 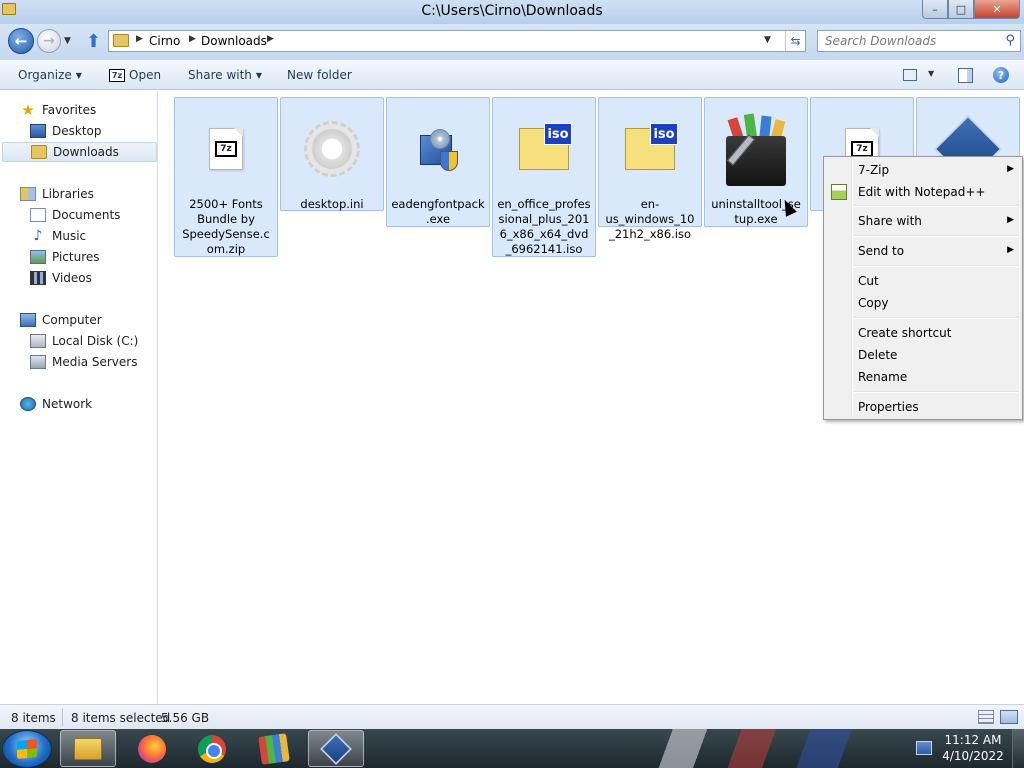 I want to click on nav-media-servers: Media Servers, so click(x=83, y=362).